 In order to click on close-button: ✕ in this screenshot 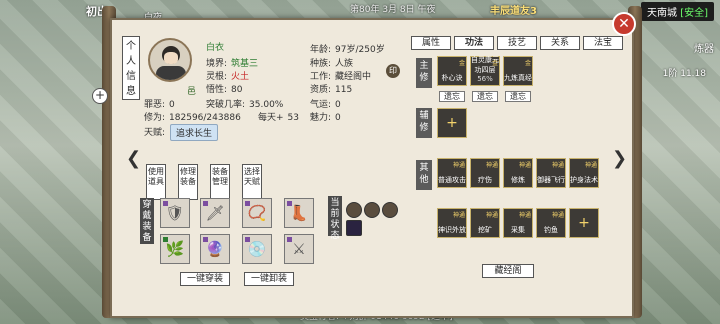, I will do `click(624, 24)`.